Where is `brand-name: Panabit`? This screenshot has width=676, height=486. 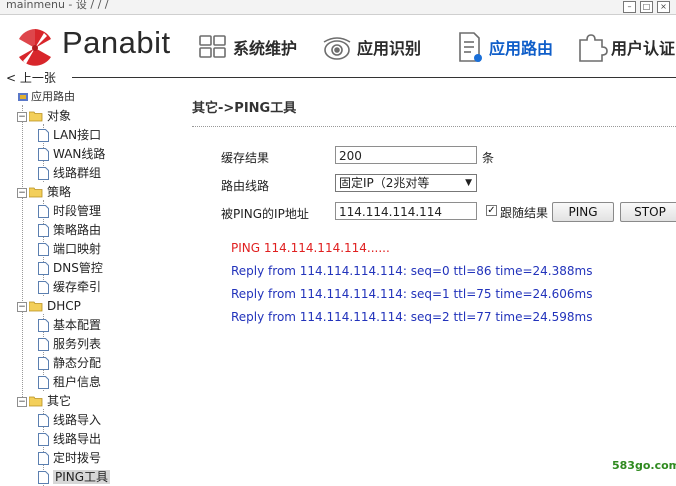 brand-name: Panabit is located at coordinates (116, 42).